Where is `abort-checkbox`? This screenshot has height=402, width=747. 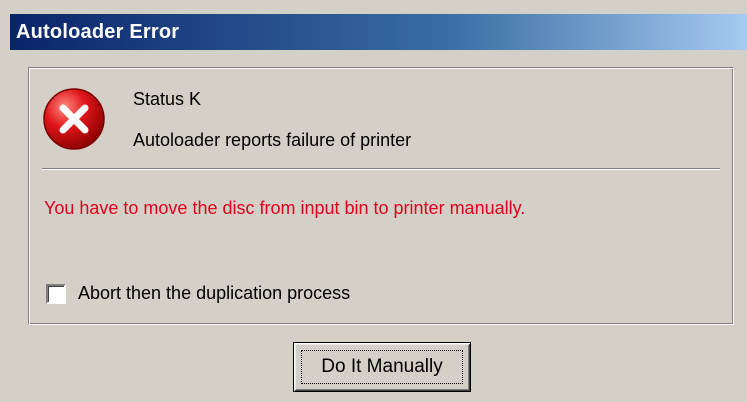
abort-checkbox is located at coordinates (56, 293).